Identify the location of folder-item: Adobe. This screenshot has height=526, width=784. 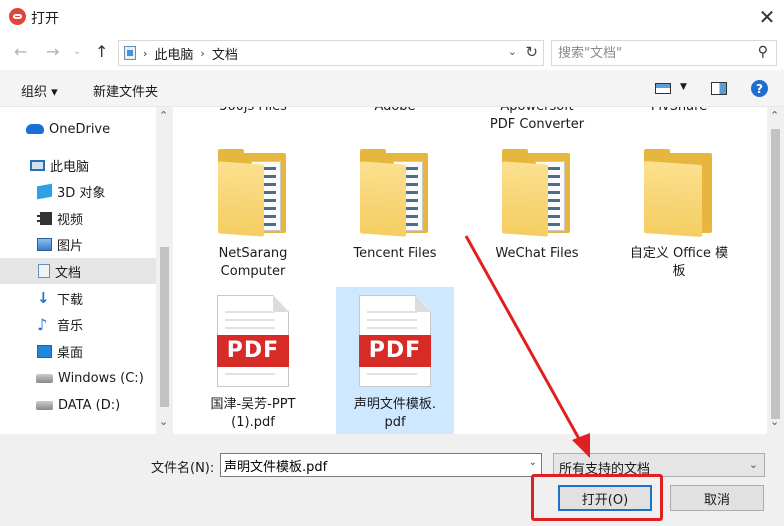
(395, 112).